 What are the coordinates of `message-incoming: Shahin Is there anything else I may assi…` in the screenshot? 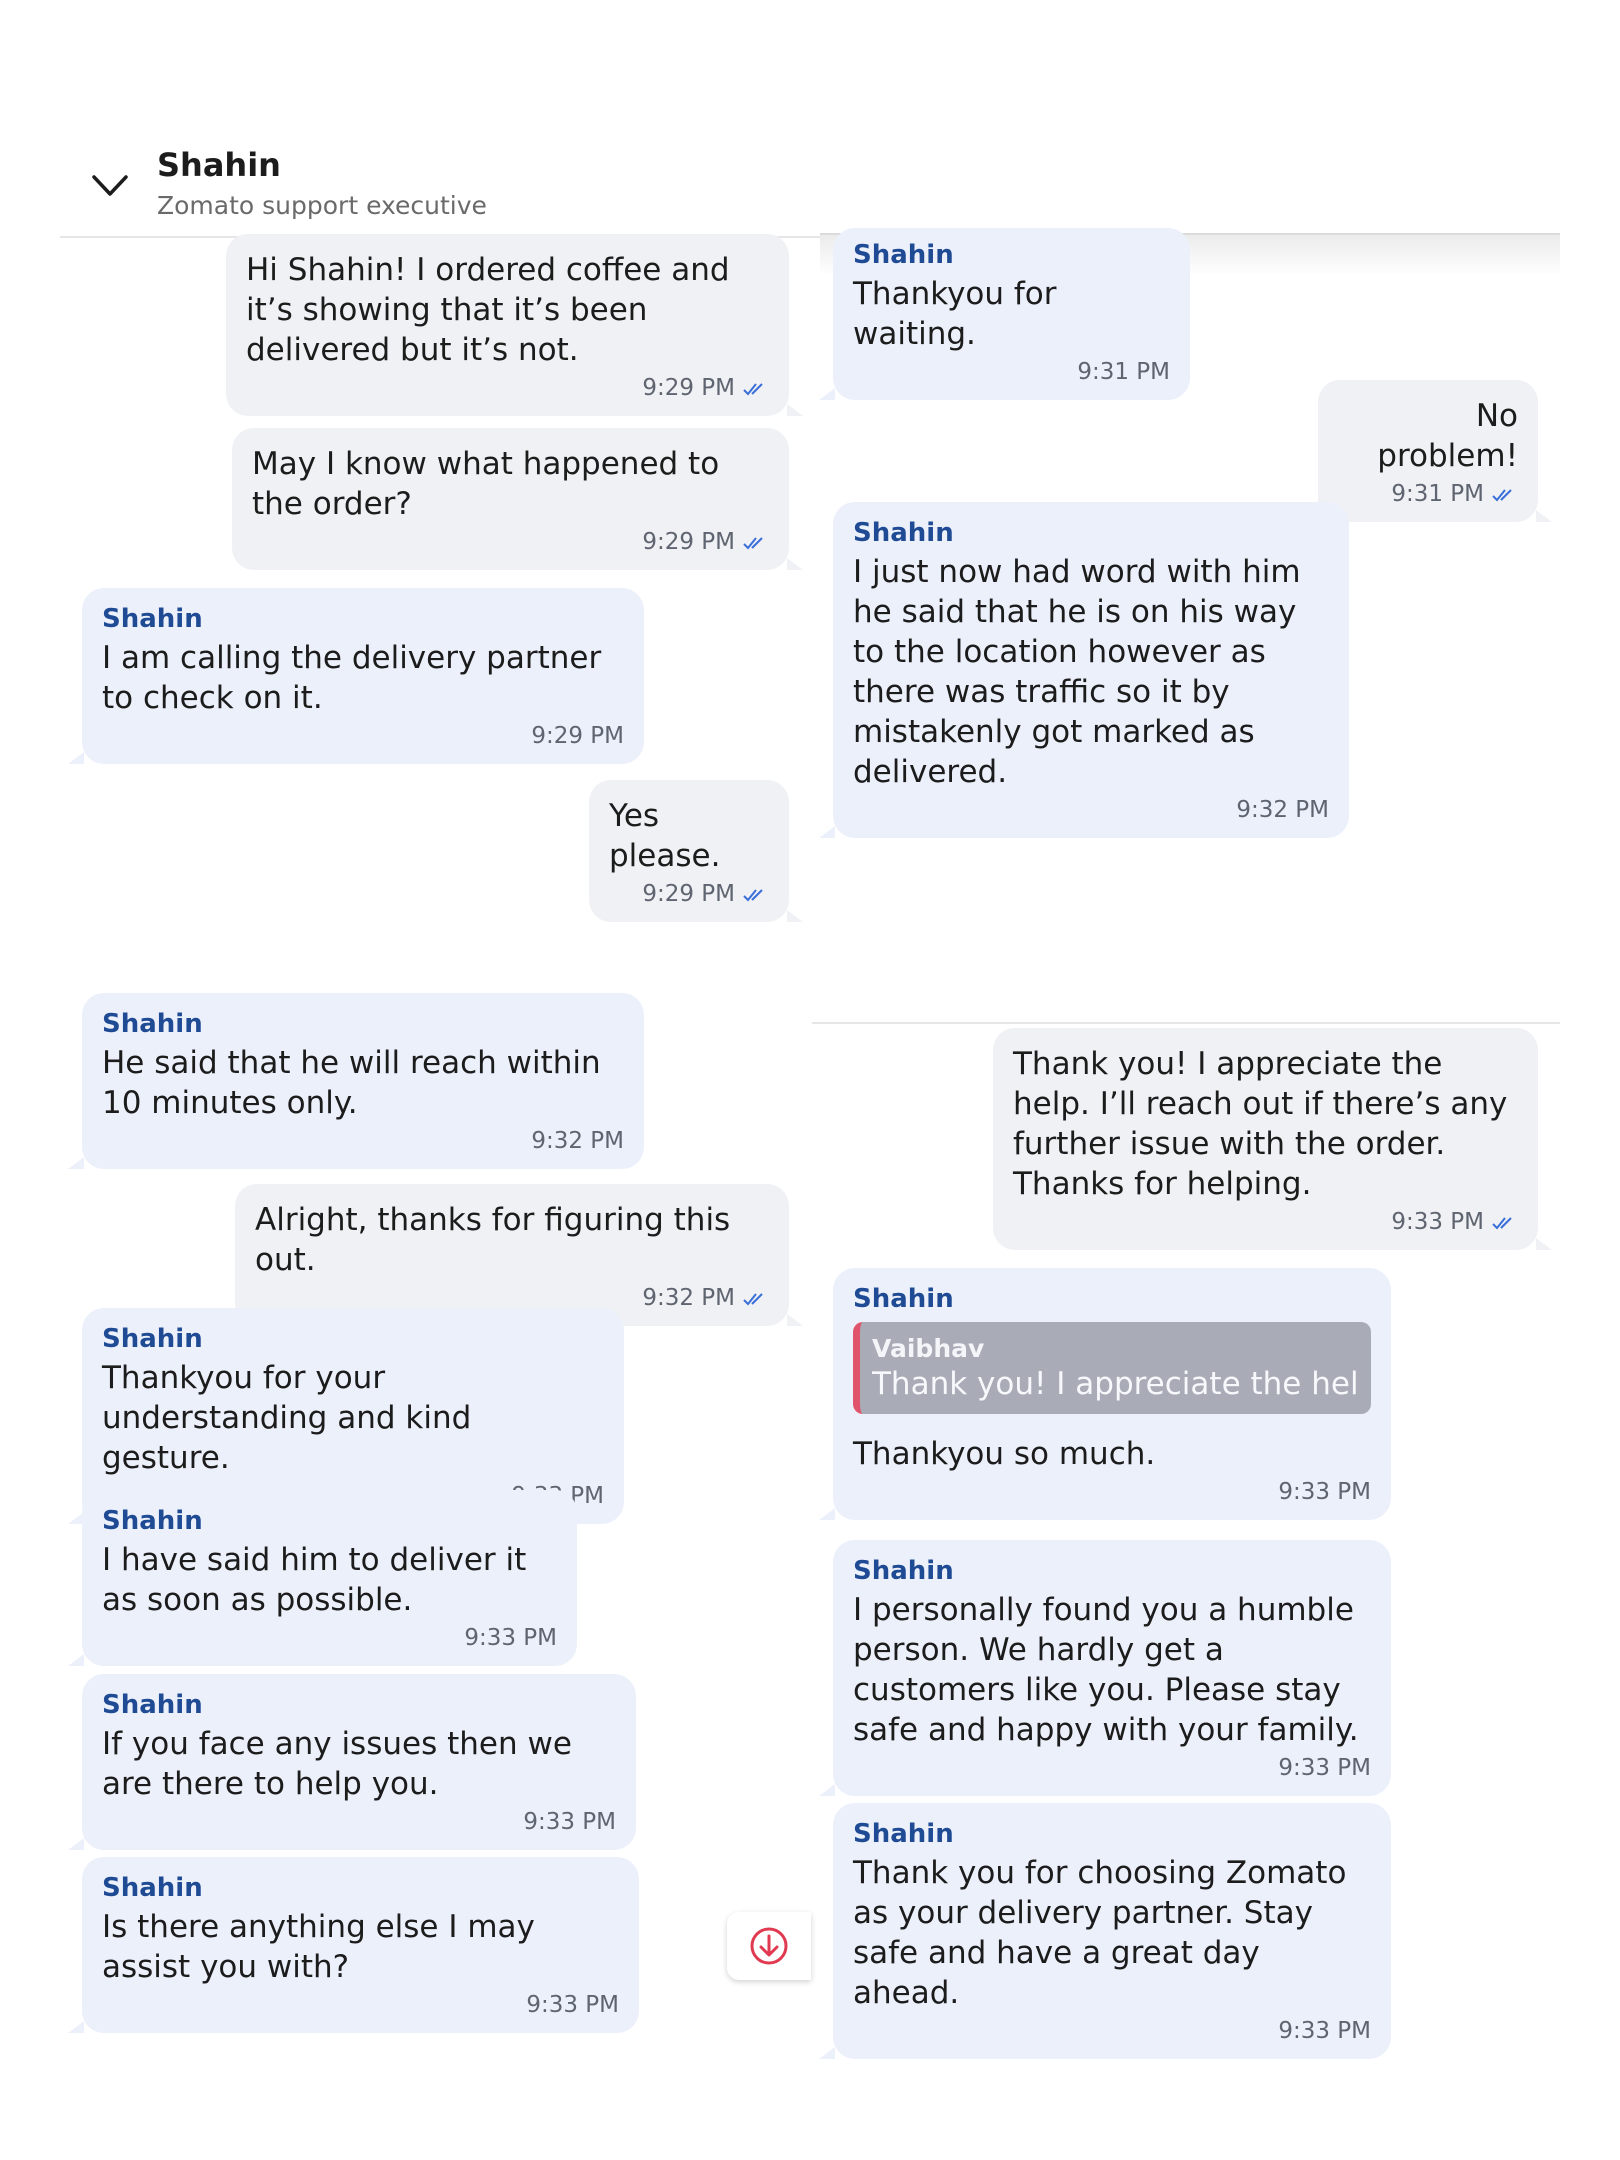 It's located at (353, 1945).